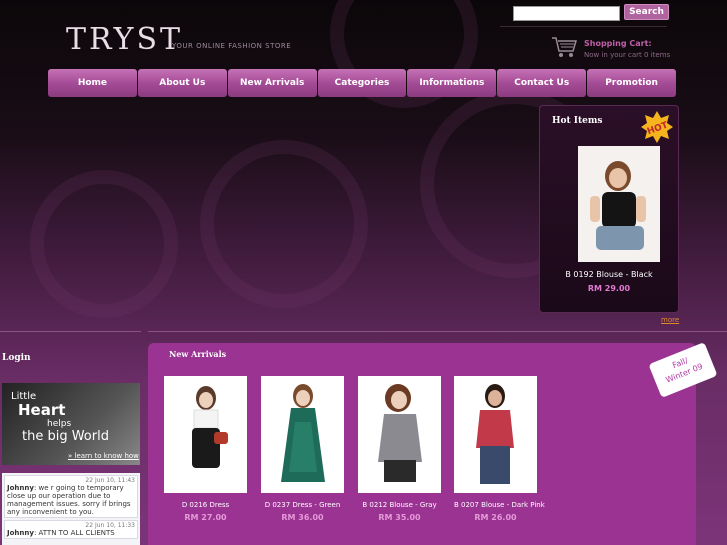 This screenshot has width=727, height=545. I want to click on promo-line-3: helps, so click(59, 424).